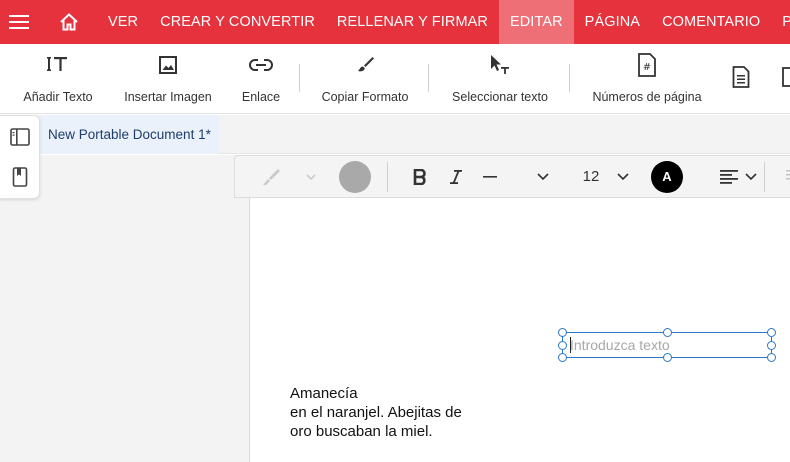 The height and width of the screenshot is (462, 790). Describe the element at coordinates (69, 22) in the screenshot. I see `home-icon` at that location.